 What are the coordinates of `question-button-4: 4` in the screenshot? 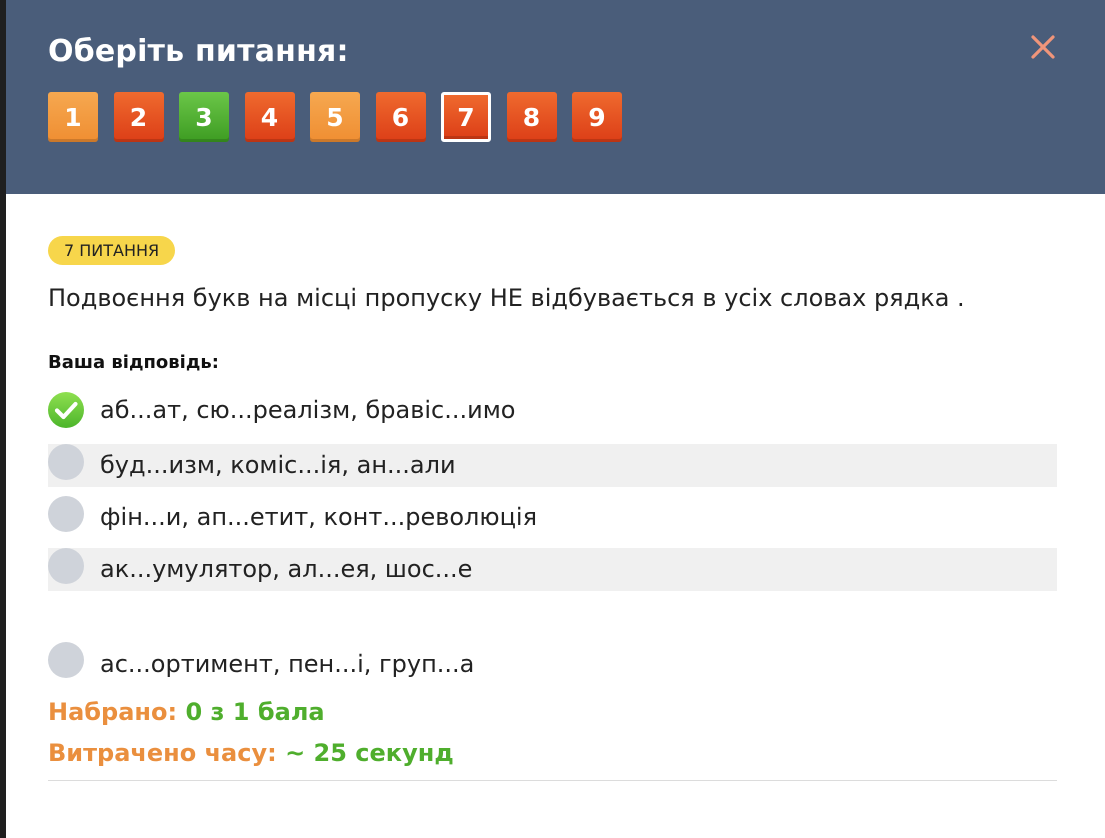 It's located at (269, 117).